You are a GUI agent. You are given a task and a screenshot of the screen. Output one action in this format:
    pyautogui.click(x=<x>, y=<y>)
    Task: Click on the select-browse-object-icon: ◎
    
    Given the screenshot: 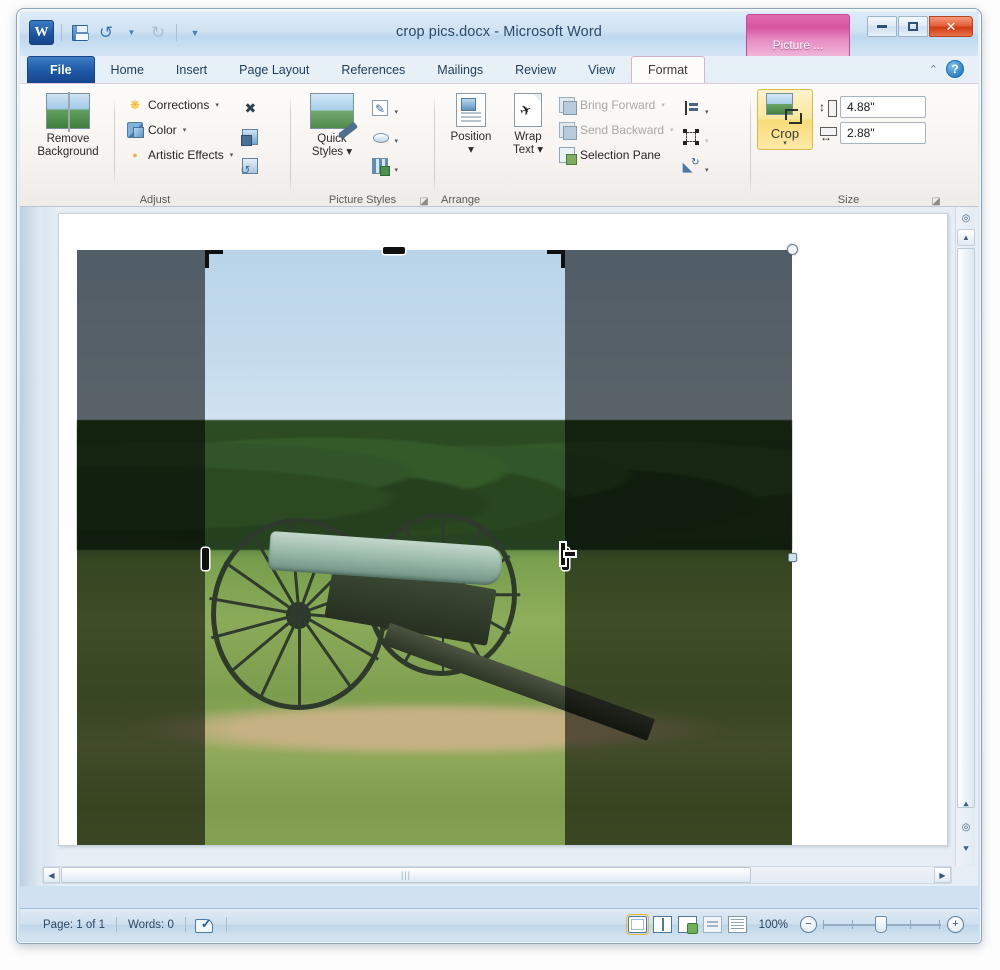 What is the action you would take?
    pyautogui.click(x=966, y=218)
    